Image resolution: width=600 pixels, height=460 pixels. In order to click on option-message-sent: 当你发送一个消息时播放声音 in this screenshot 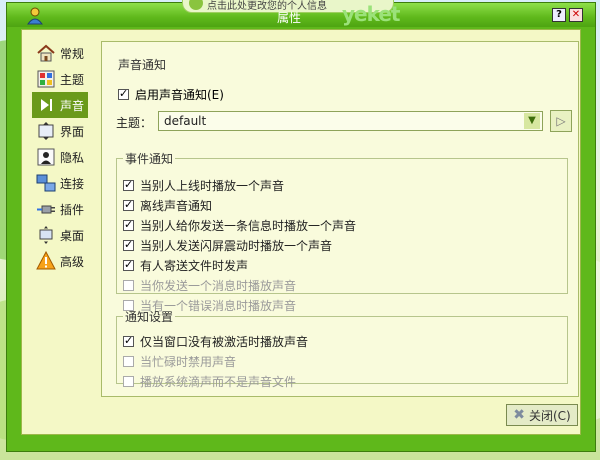, I will do `click(209, 285)`.